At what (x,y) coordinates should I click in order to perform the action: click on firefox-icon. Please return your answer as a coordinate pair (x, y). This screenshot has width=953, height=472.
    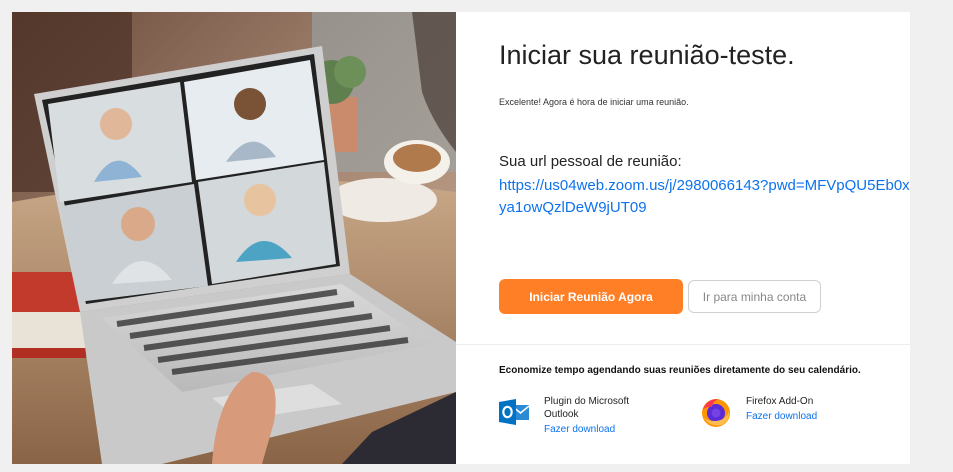
    Looking at the image, I should click on (716, 413).